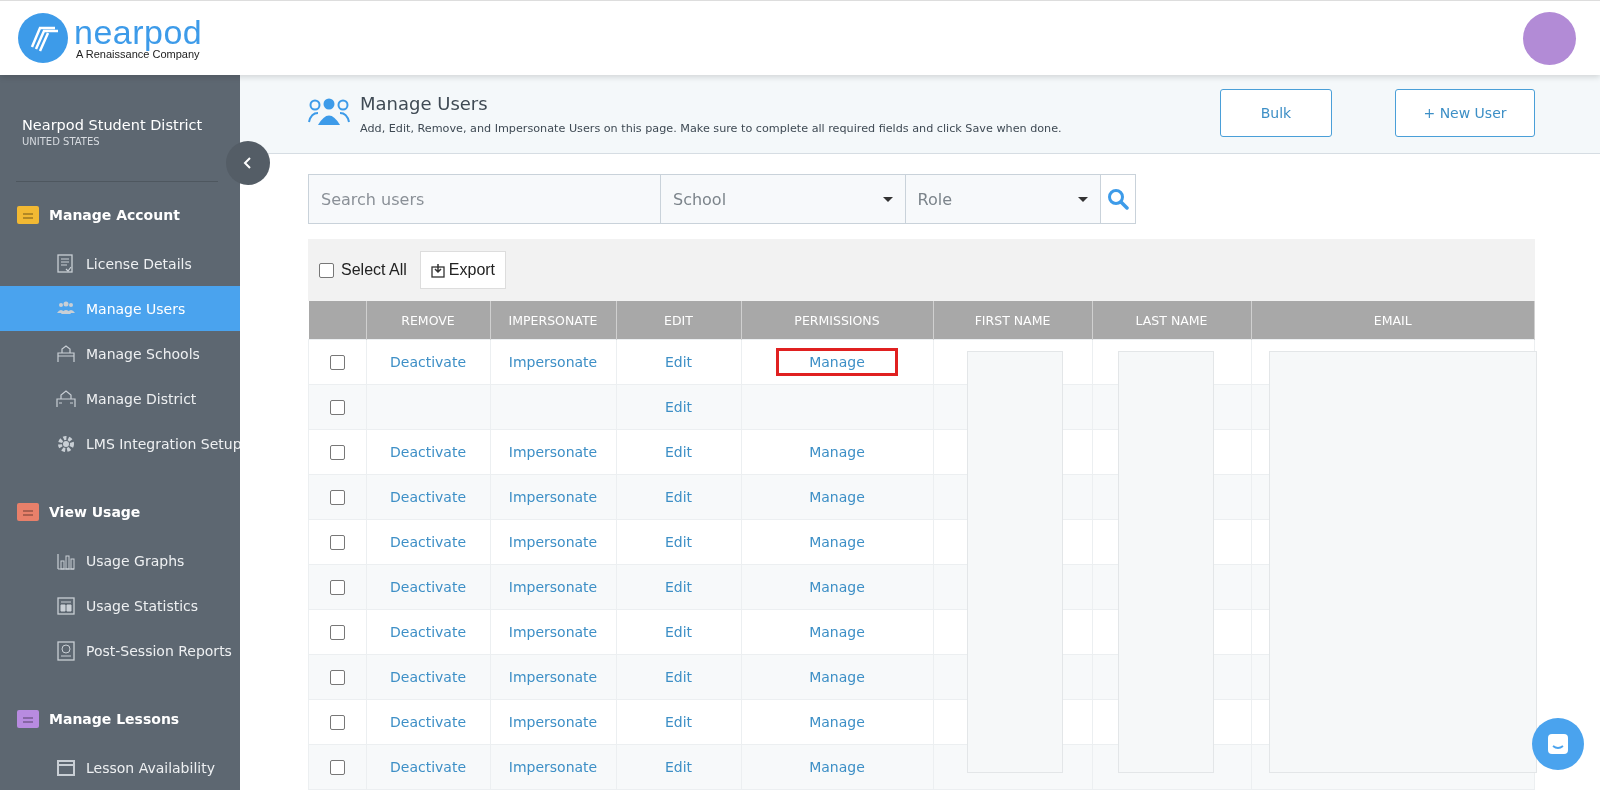 The height and width of the screenshot is (790, 1600). What do you see at coordinates (553, 320) in the screenshot?
I see `column-header: IMPERSONATE` at bounding box center [553, 320].